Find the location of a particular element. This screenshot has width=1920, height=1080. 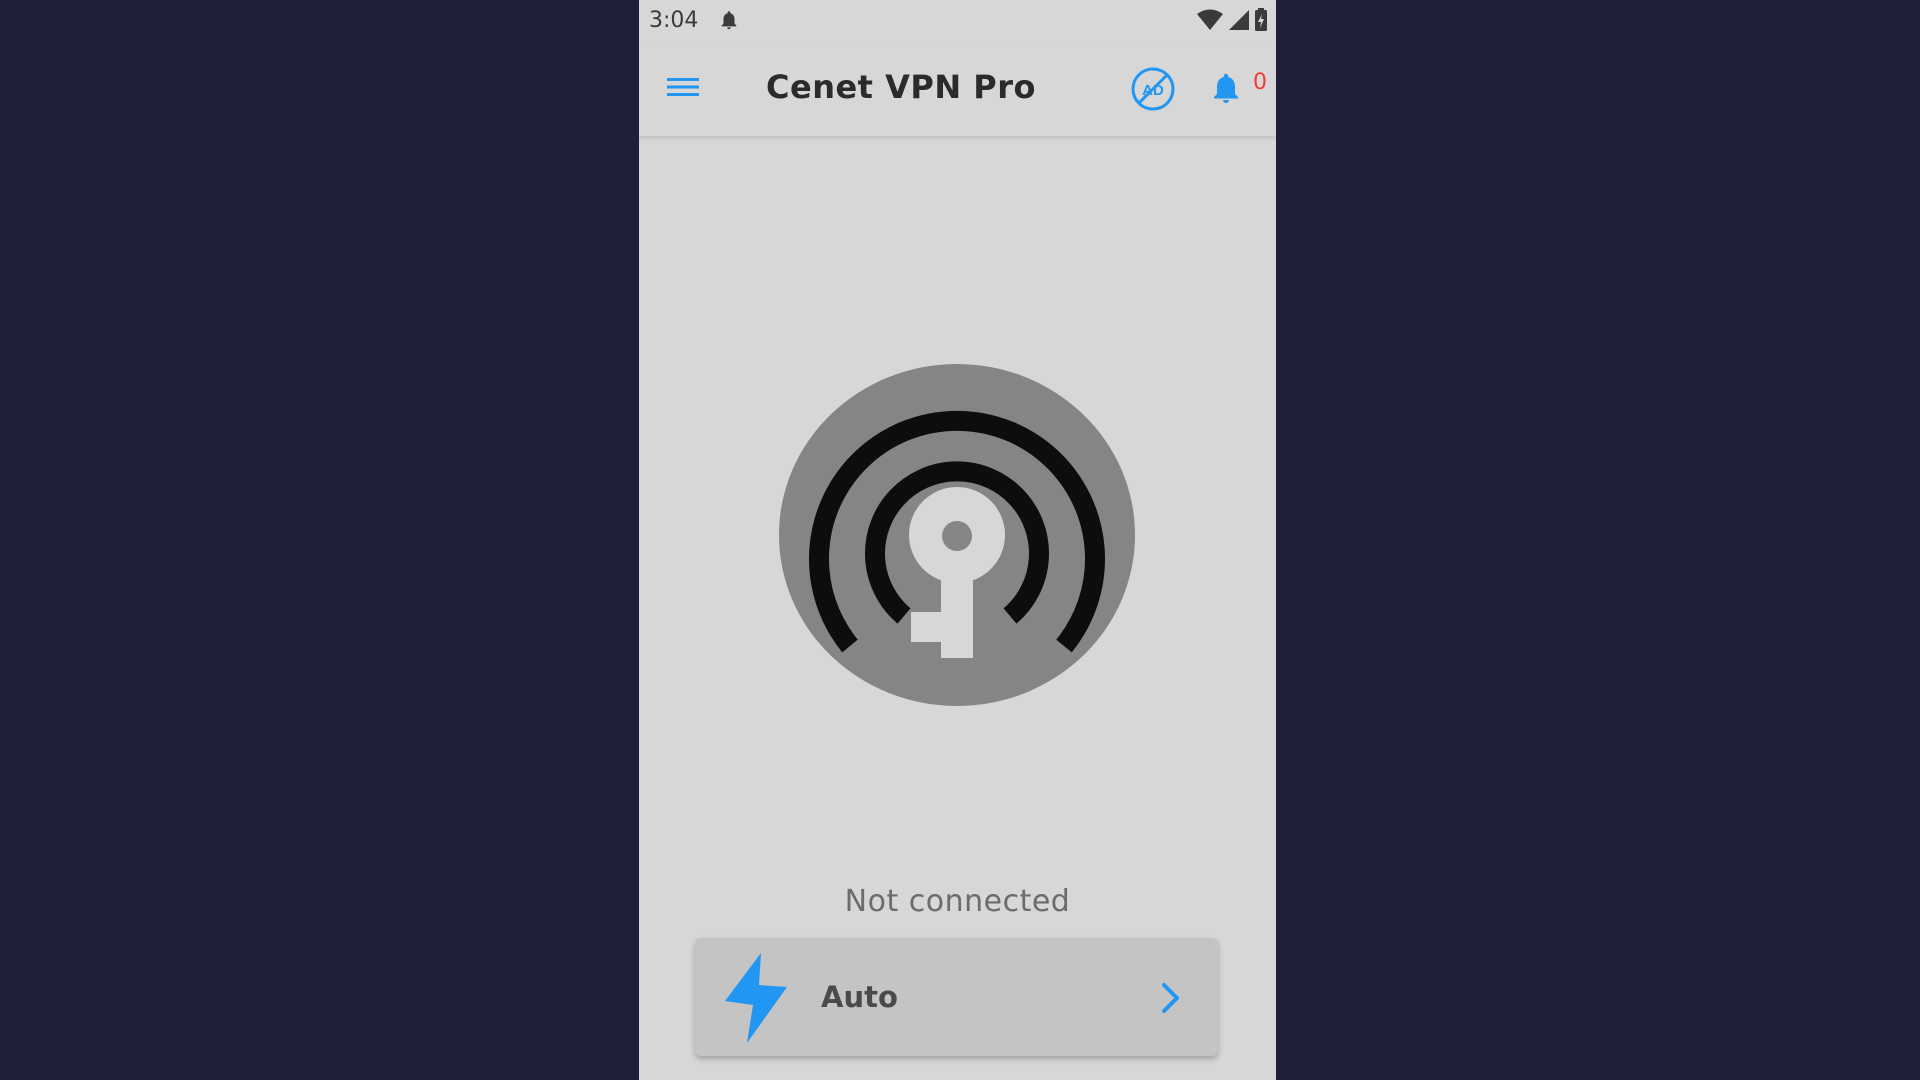

server-selector-button: Auto is located at coordinates (956, 997).